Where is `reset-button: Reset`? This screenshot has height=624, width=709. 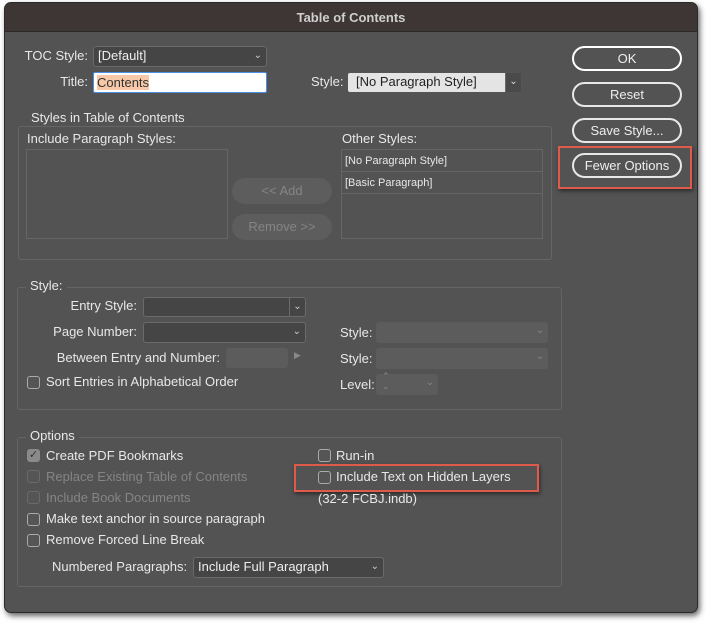 reset-button: Reset is located at coordinates (627, 94).